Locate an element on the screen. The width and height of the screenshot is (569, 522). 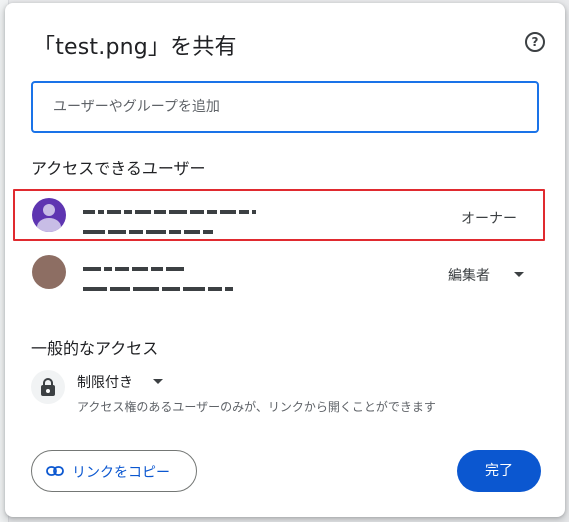
help-circle-icon: ? is located at coordinates (535, 42).